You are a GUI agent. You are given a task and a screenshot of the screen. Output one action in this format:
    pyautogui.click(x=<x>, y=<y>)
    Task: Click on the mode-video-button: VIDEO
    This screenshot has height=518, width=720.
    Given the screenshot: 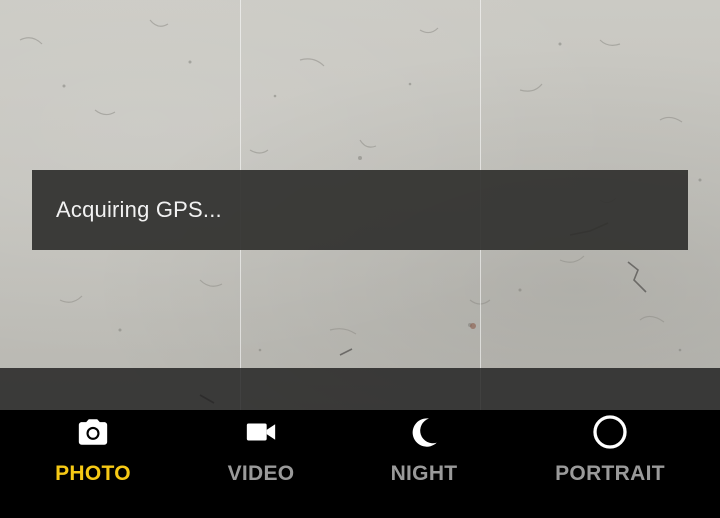 What is the action you would take?
    pyautogui.click(x=261, y=464)
    